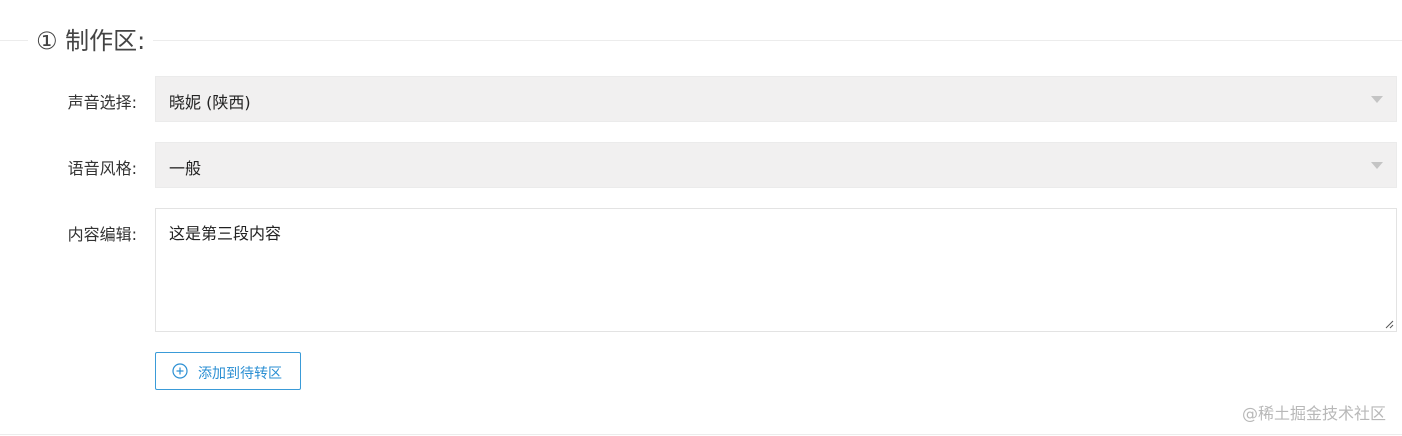  I want to click on add-to-queue-label: 添加到待转区, so click(240, 373).